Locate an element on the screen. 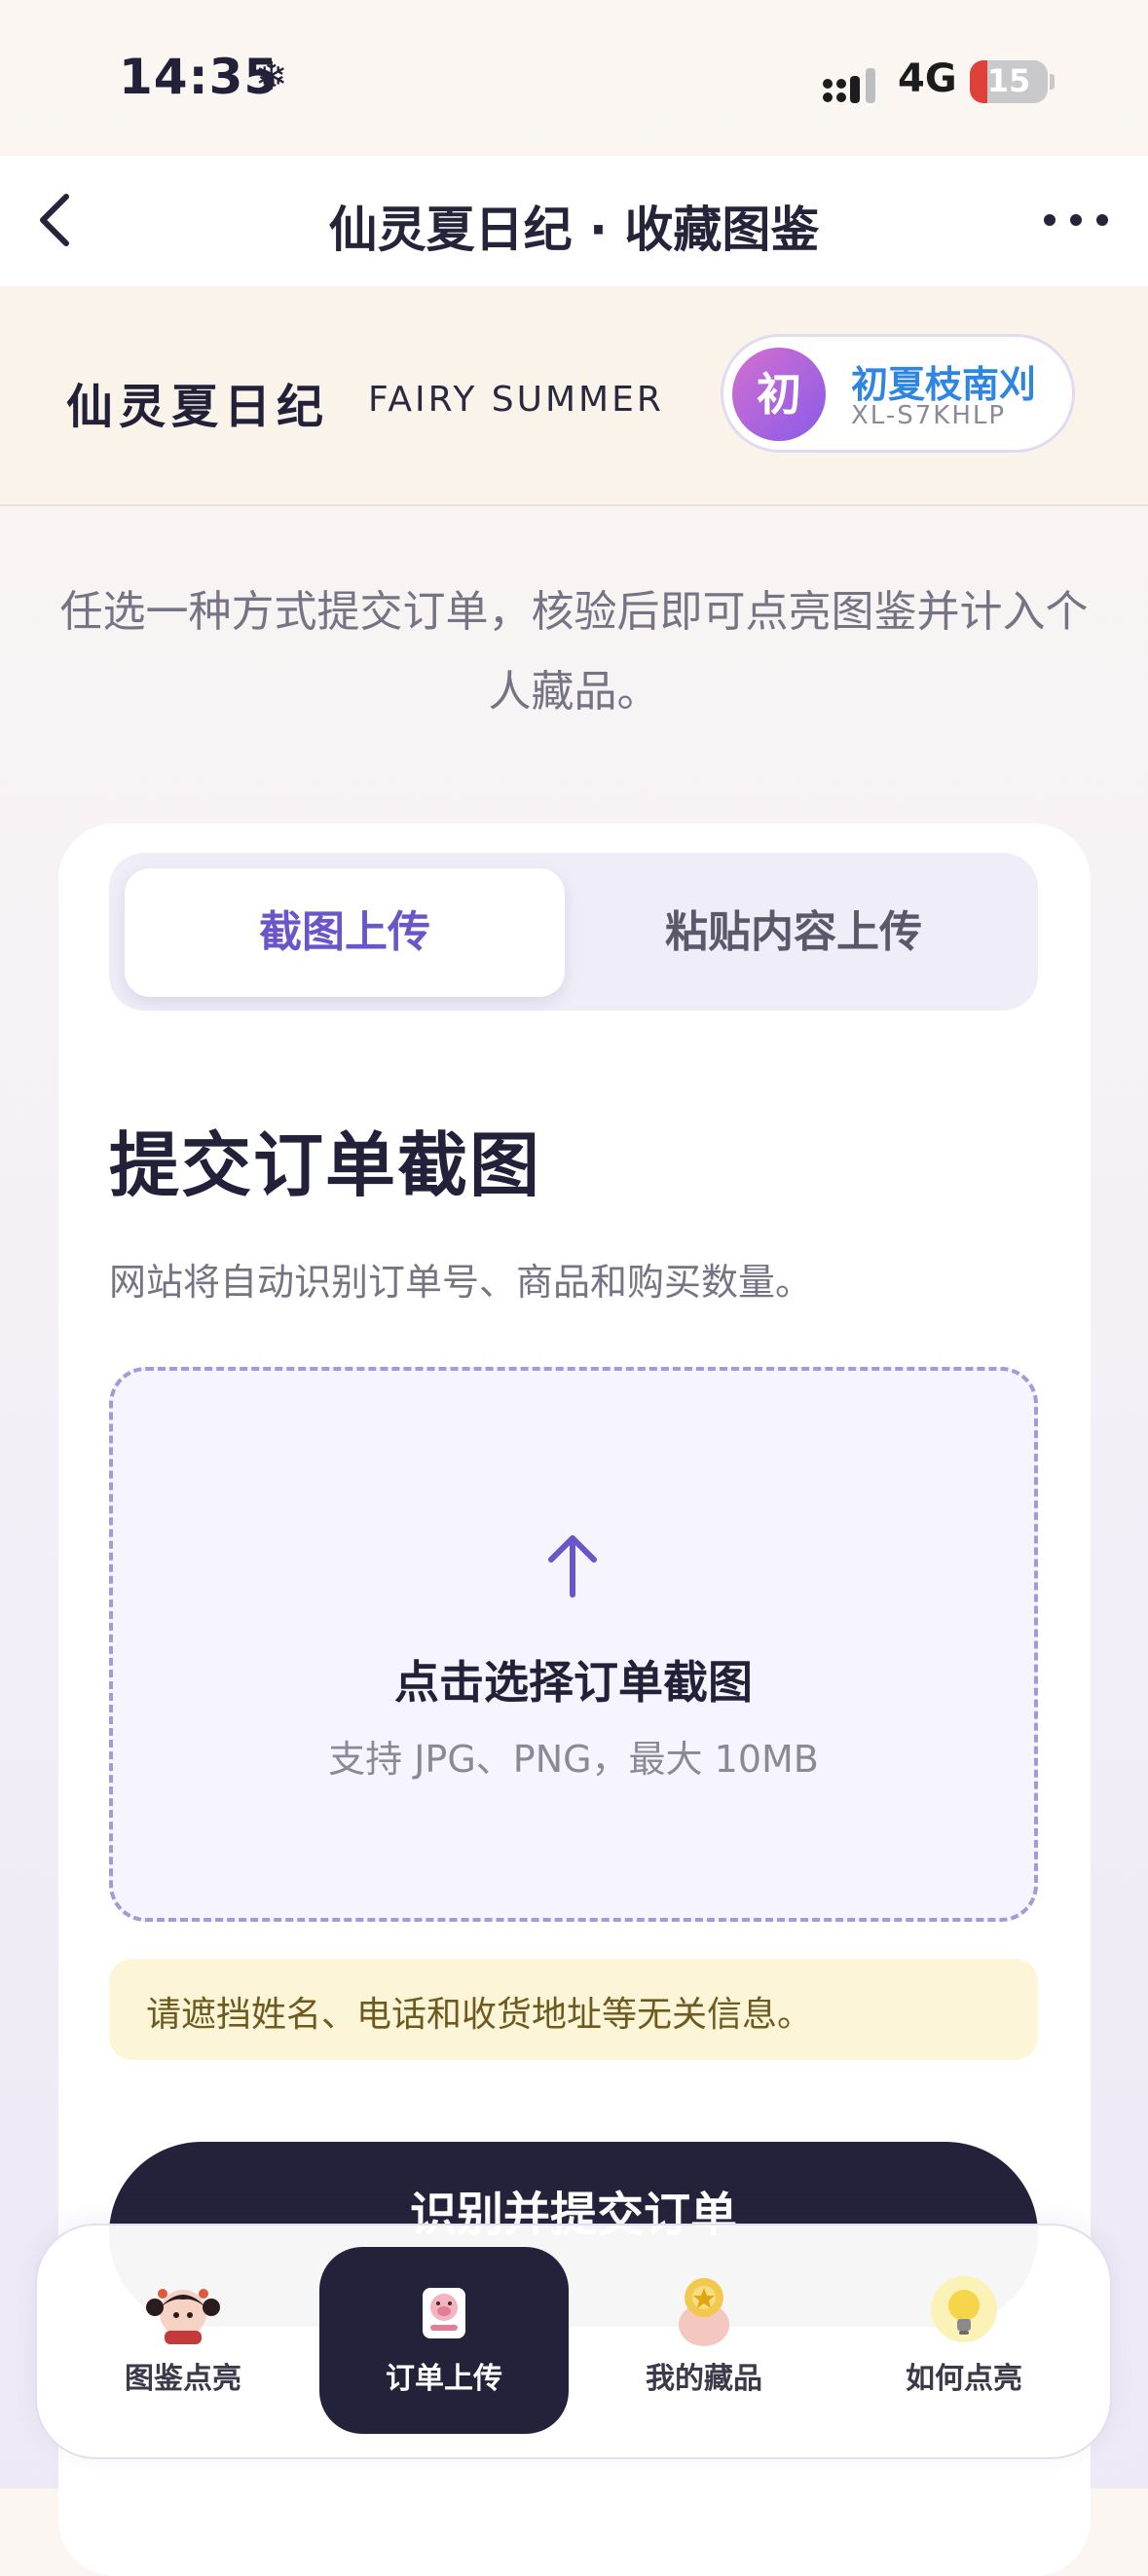 The image size is (1148, 2576). section-title: 提交订单截图 is located at coordinates (326, 1165).